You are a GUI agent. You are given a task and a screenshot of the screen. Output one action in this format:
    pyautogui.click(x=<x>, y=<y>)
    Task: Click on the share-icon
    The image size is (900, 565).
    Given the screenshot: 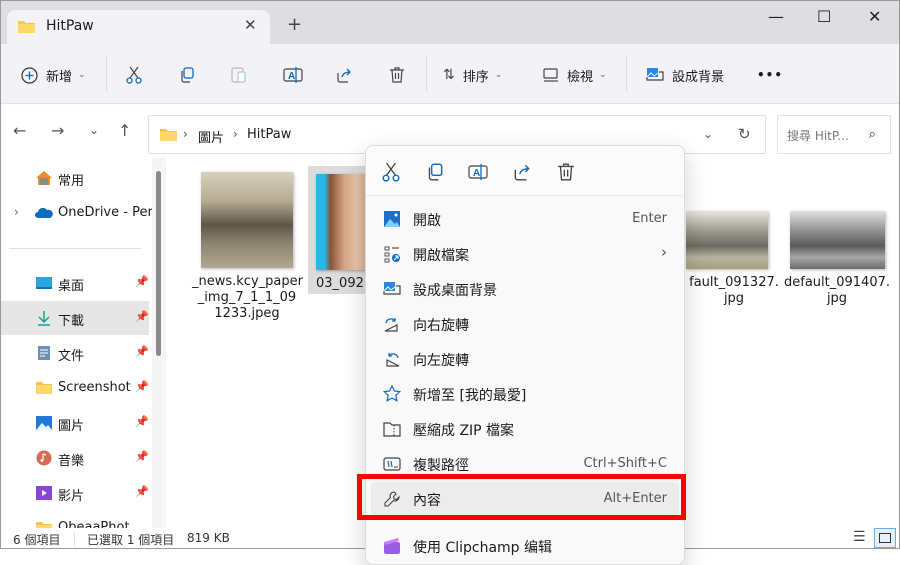 What is the action you would take?
    pyautogui.click(x=522, y=172)
    